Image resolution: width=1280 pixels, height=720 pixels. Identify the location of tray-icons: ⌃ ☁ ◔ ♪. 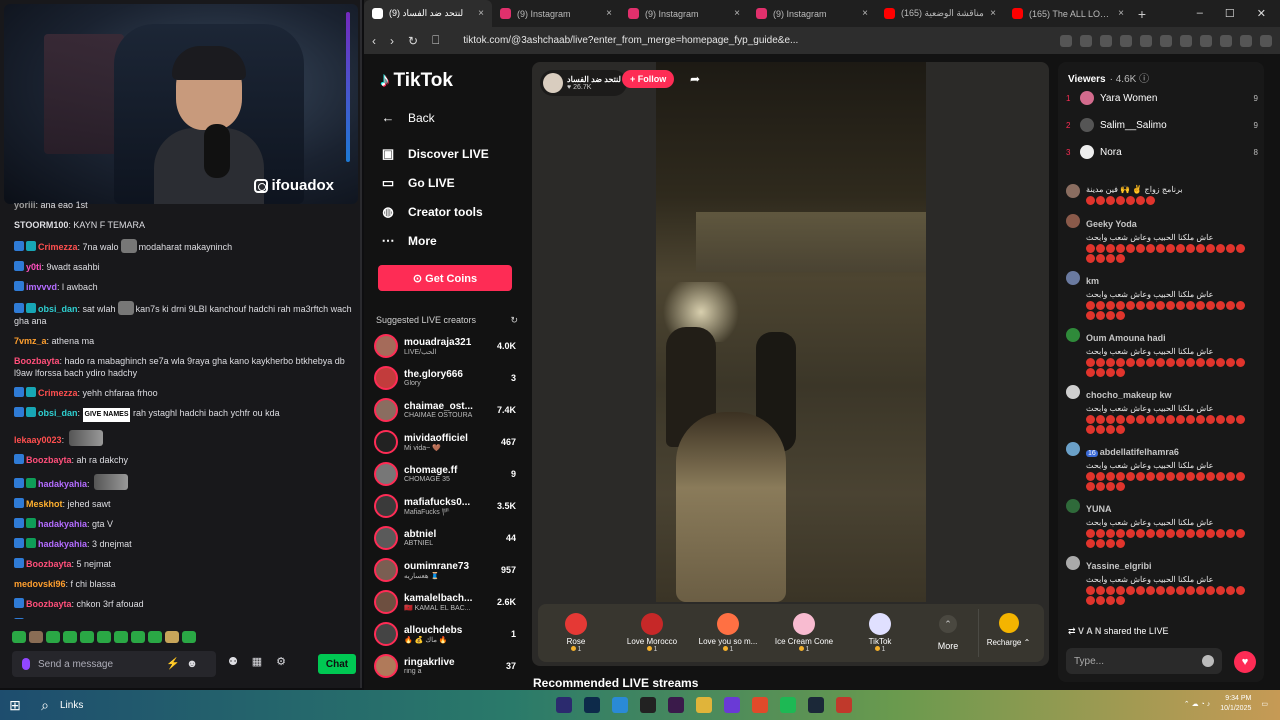
(1197, 704).